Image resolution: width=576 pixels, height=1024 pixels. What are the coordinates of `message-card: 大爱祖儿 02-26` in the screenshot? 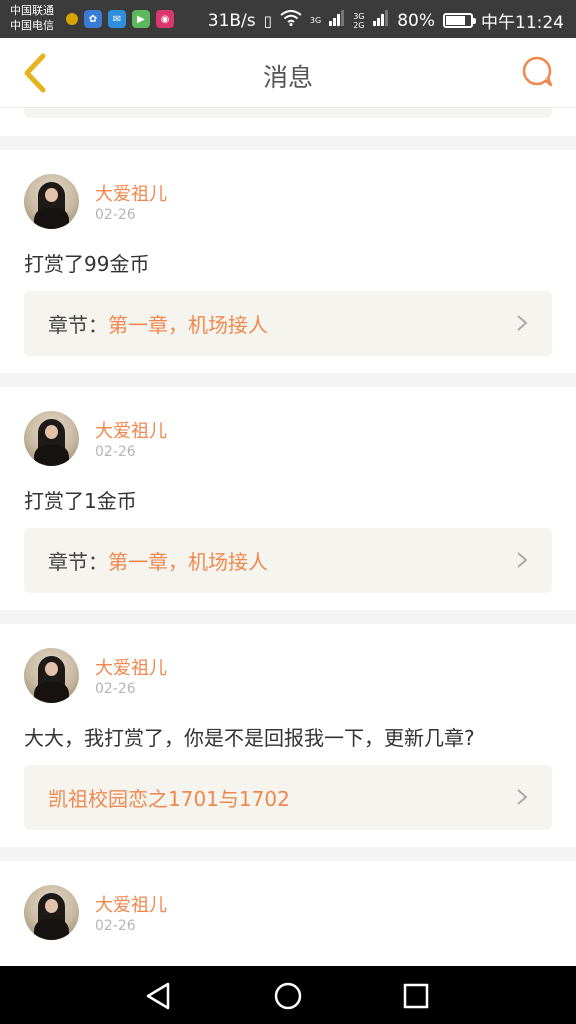 It's located at (288, 913).